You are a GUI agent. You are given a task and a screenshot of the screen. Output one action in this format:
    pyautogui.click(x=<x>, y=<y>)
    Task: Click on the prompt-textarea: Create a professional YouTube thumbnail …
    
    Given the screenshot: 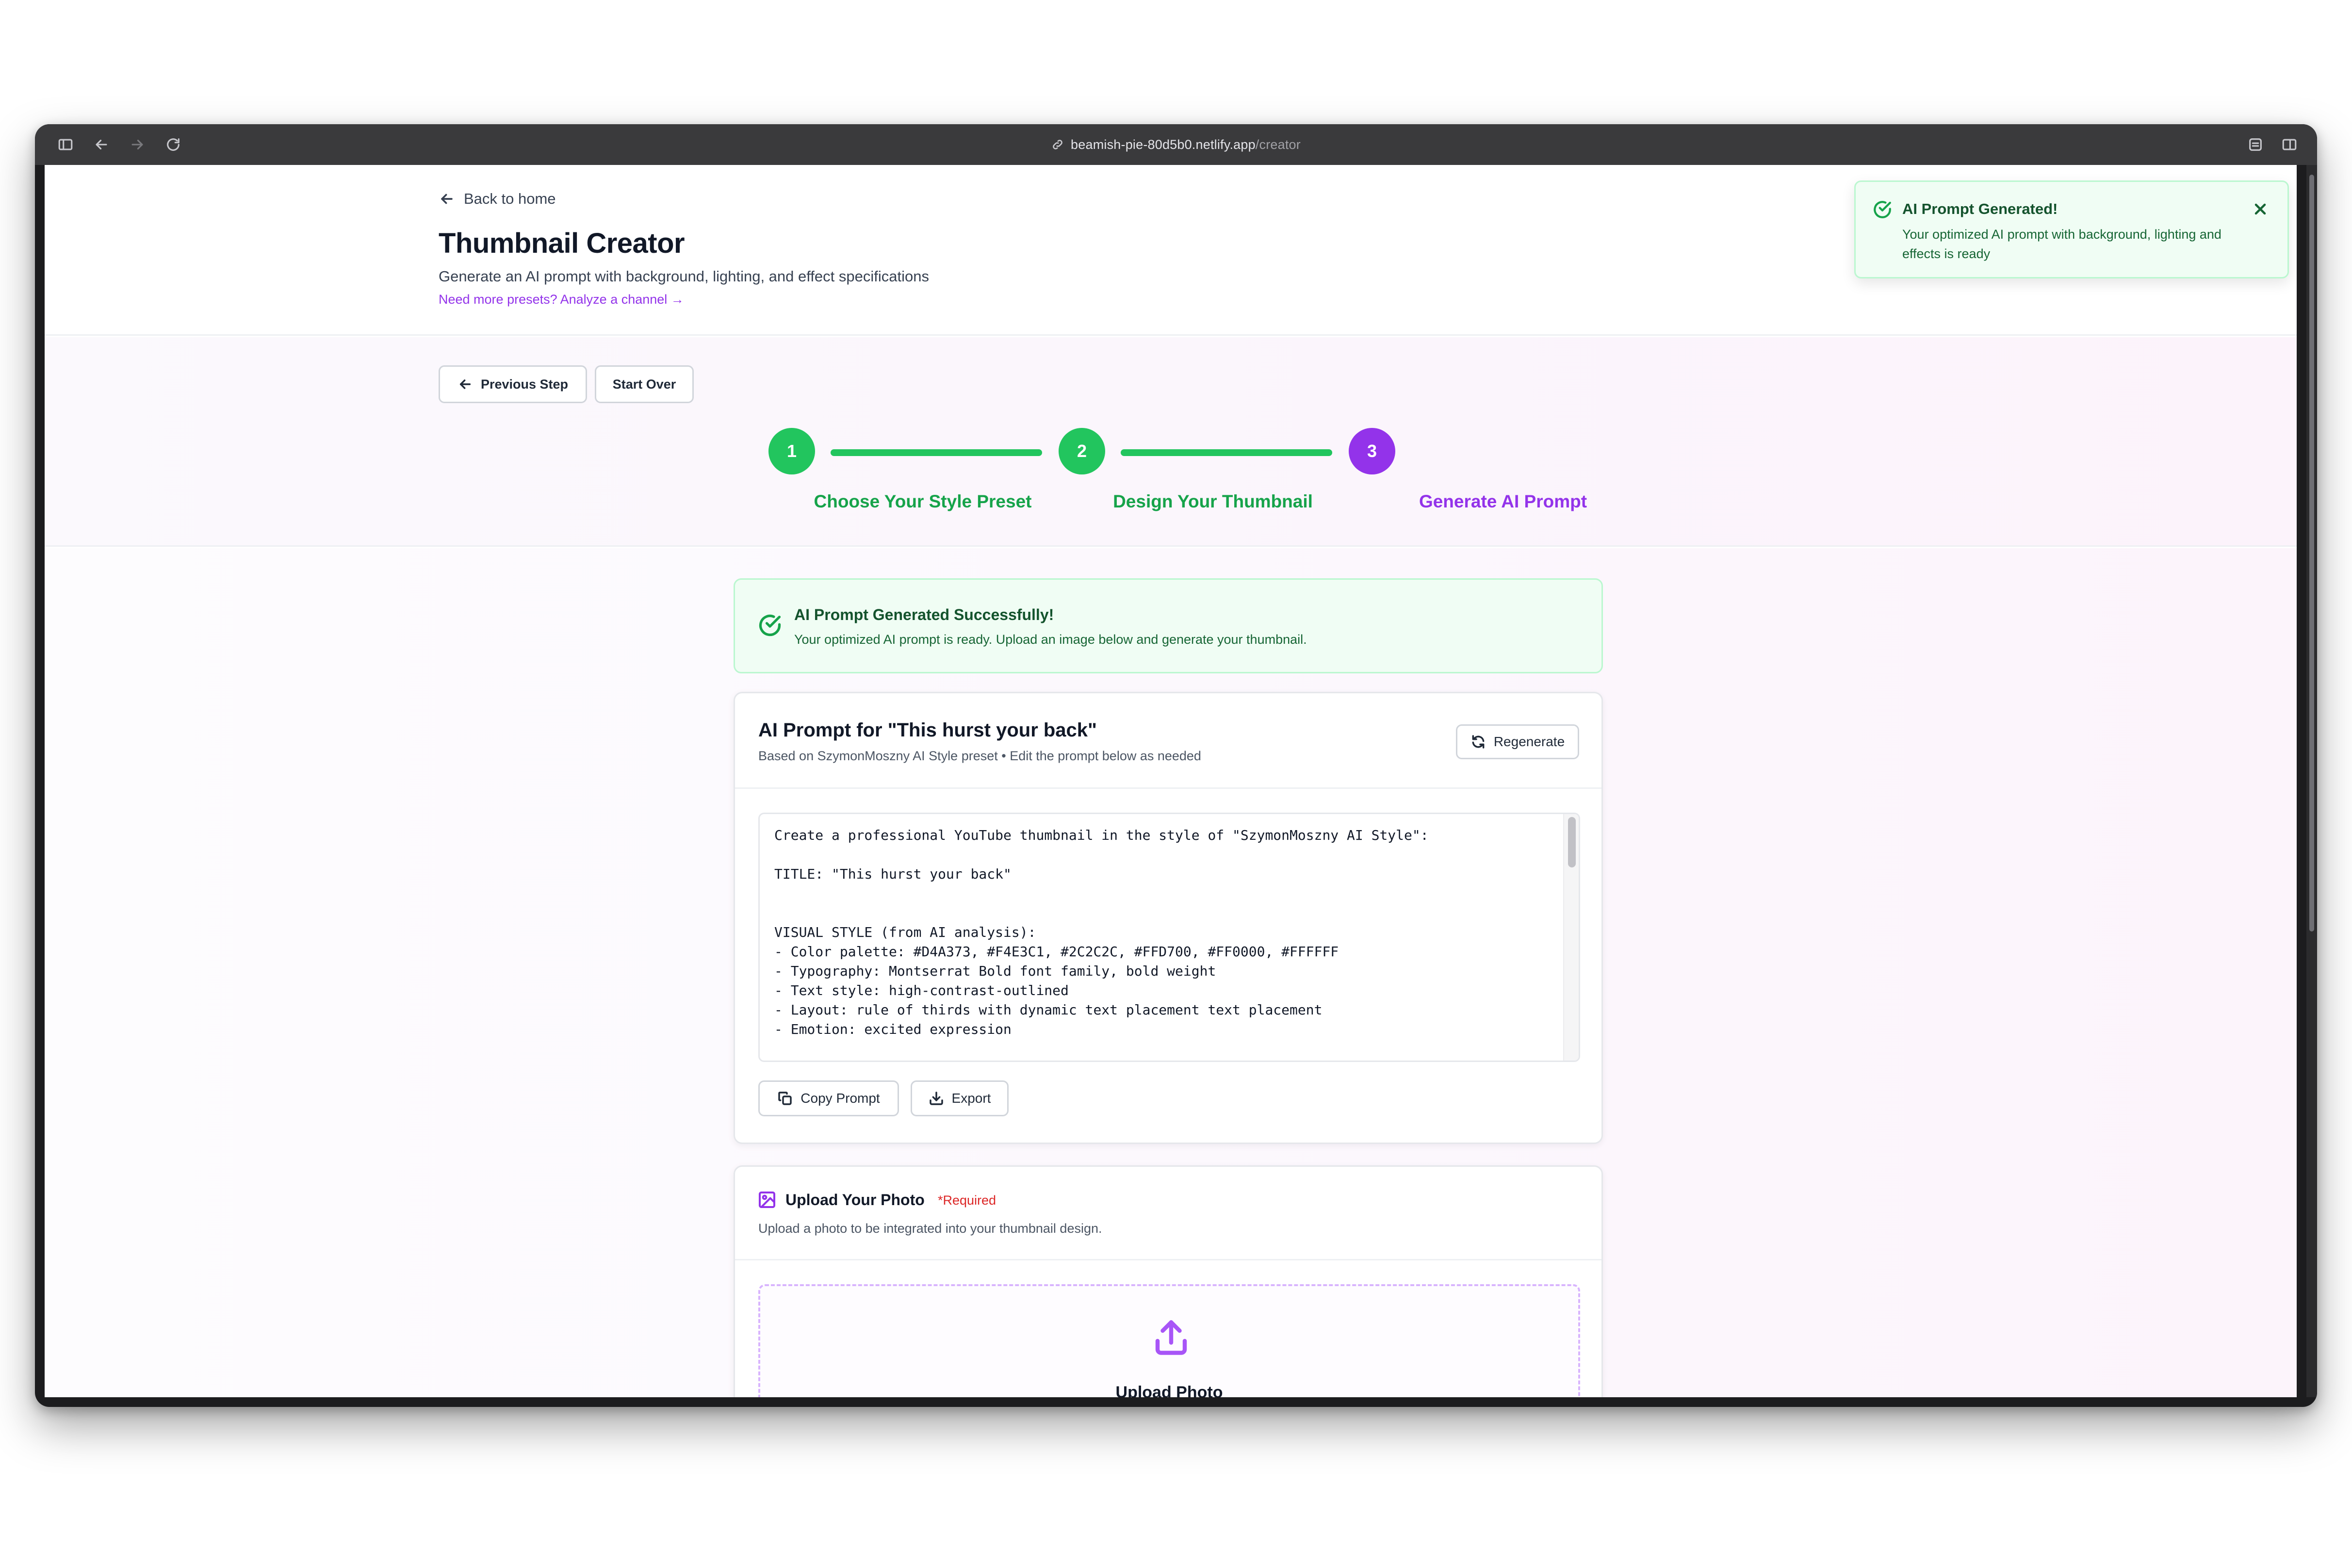 What is the action you would take?
    pyautogui.click(x=1169, y=937)
    